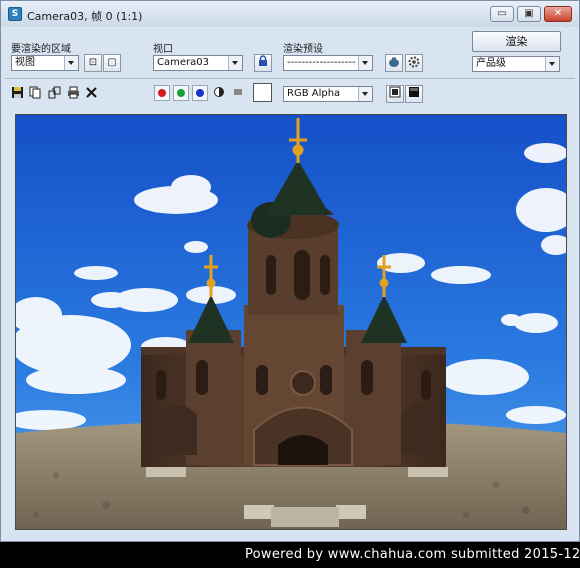 The height and width of the screenshot is (568, 580). What do you see at coordinates (529, 14) in the screenshot?
I see `maximize-button: ▣` at bounding box center [529, 14].